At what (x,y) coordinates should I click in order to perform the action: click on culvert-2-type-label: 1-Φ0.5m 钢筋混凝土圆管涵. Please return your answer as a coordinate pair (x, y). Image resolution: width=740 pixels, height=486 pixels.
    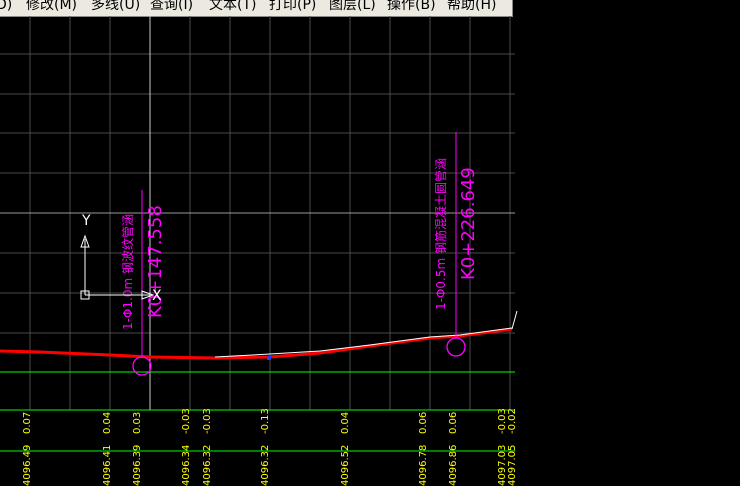
    Looking at the image, I should click on (440, 234).